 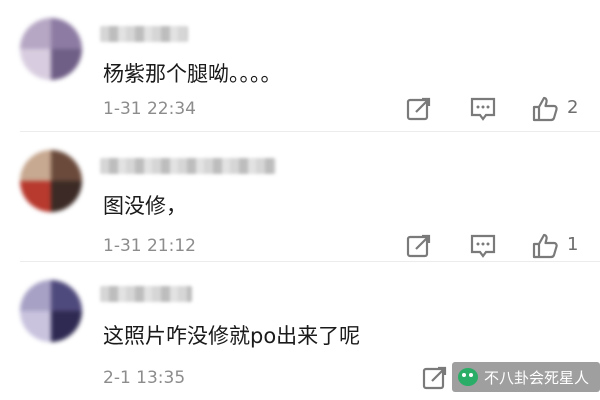 I want to click on watermark-text: 不八卦会死星人, so click(x=537, y=377).